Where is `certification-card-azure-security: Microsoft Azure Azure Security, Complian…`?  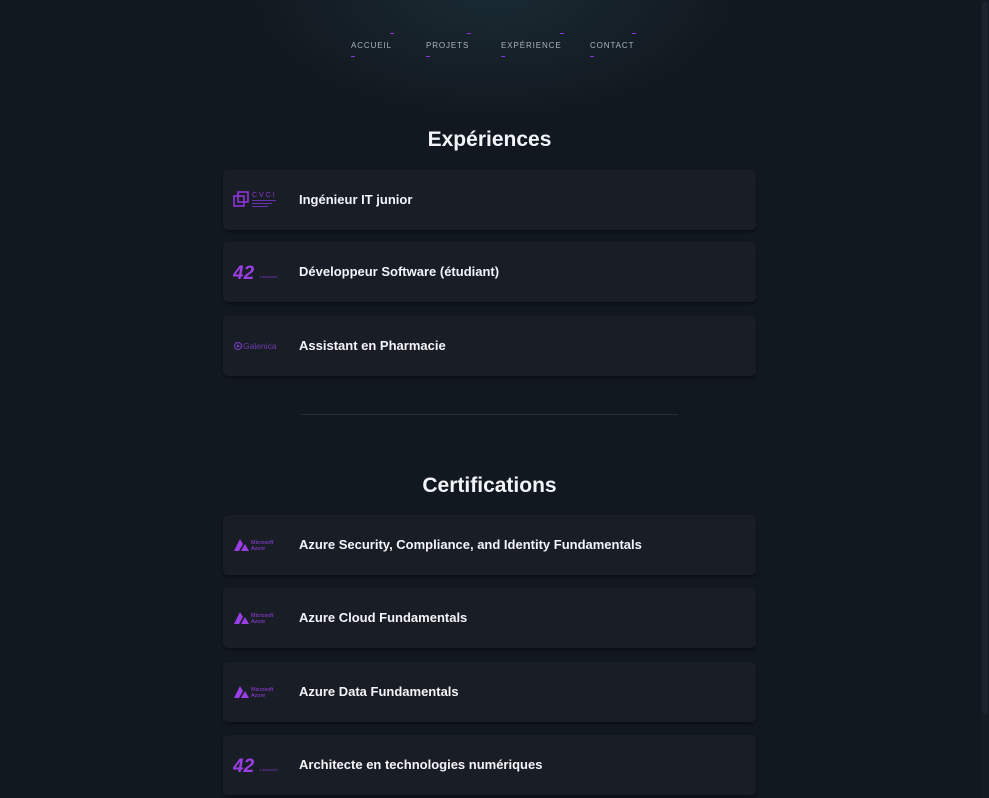
certification-card-azure-security: Microsoft Azure Azure Security, Complian… is located at coordinates (489, 545).